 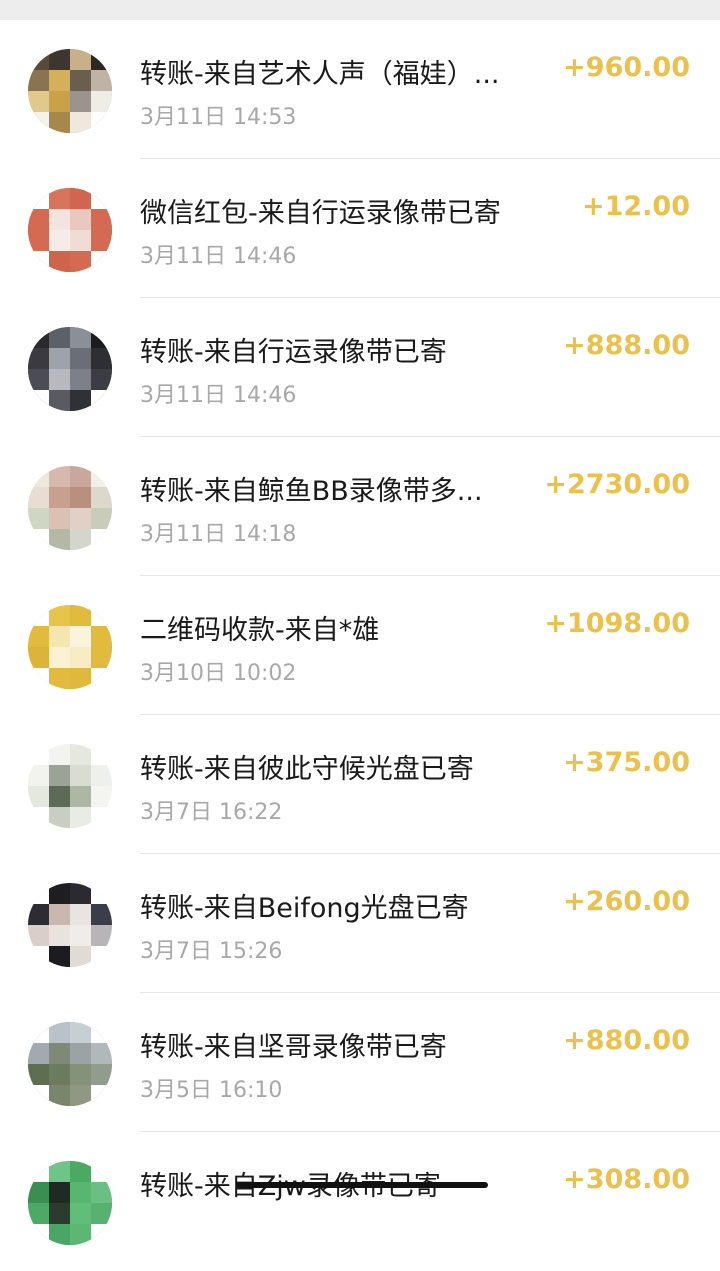 What do you see at coordinates (362, 1185) in the screenshot?
I see `redaction-strikethrough` at bounding box center [362, 1185].